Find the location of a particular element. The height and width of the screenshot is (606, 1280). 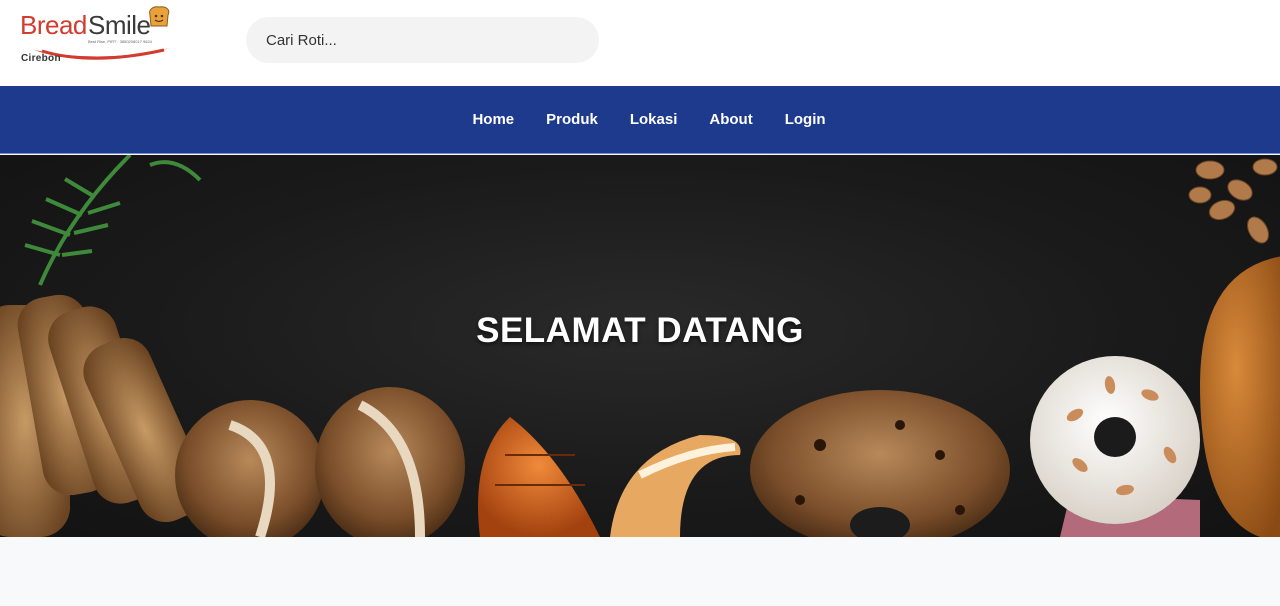

crescent-bun is located at coordinates (675, 486).